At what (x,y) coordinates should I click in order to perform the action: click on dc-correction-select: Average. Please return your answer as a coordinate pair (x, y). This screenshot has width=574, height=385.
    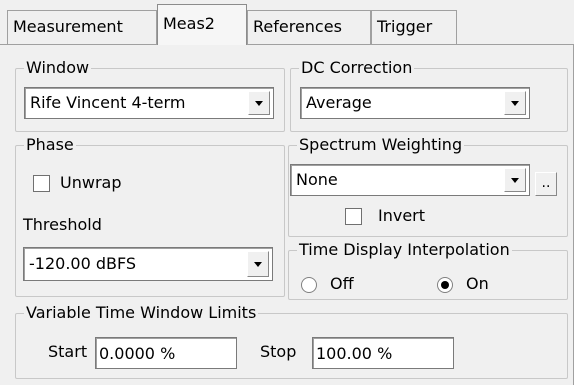
    Looking at the image, I should click on (415, 103).